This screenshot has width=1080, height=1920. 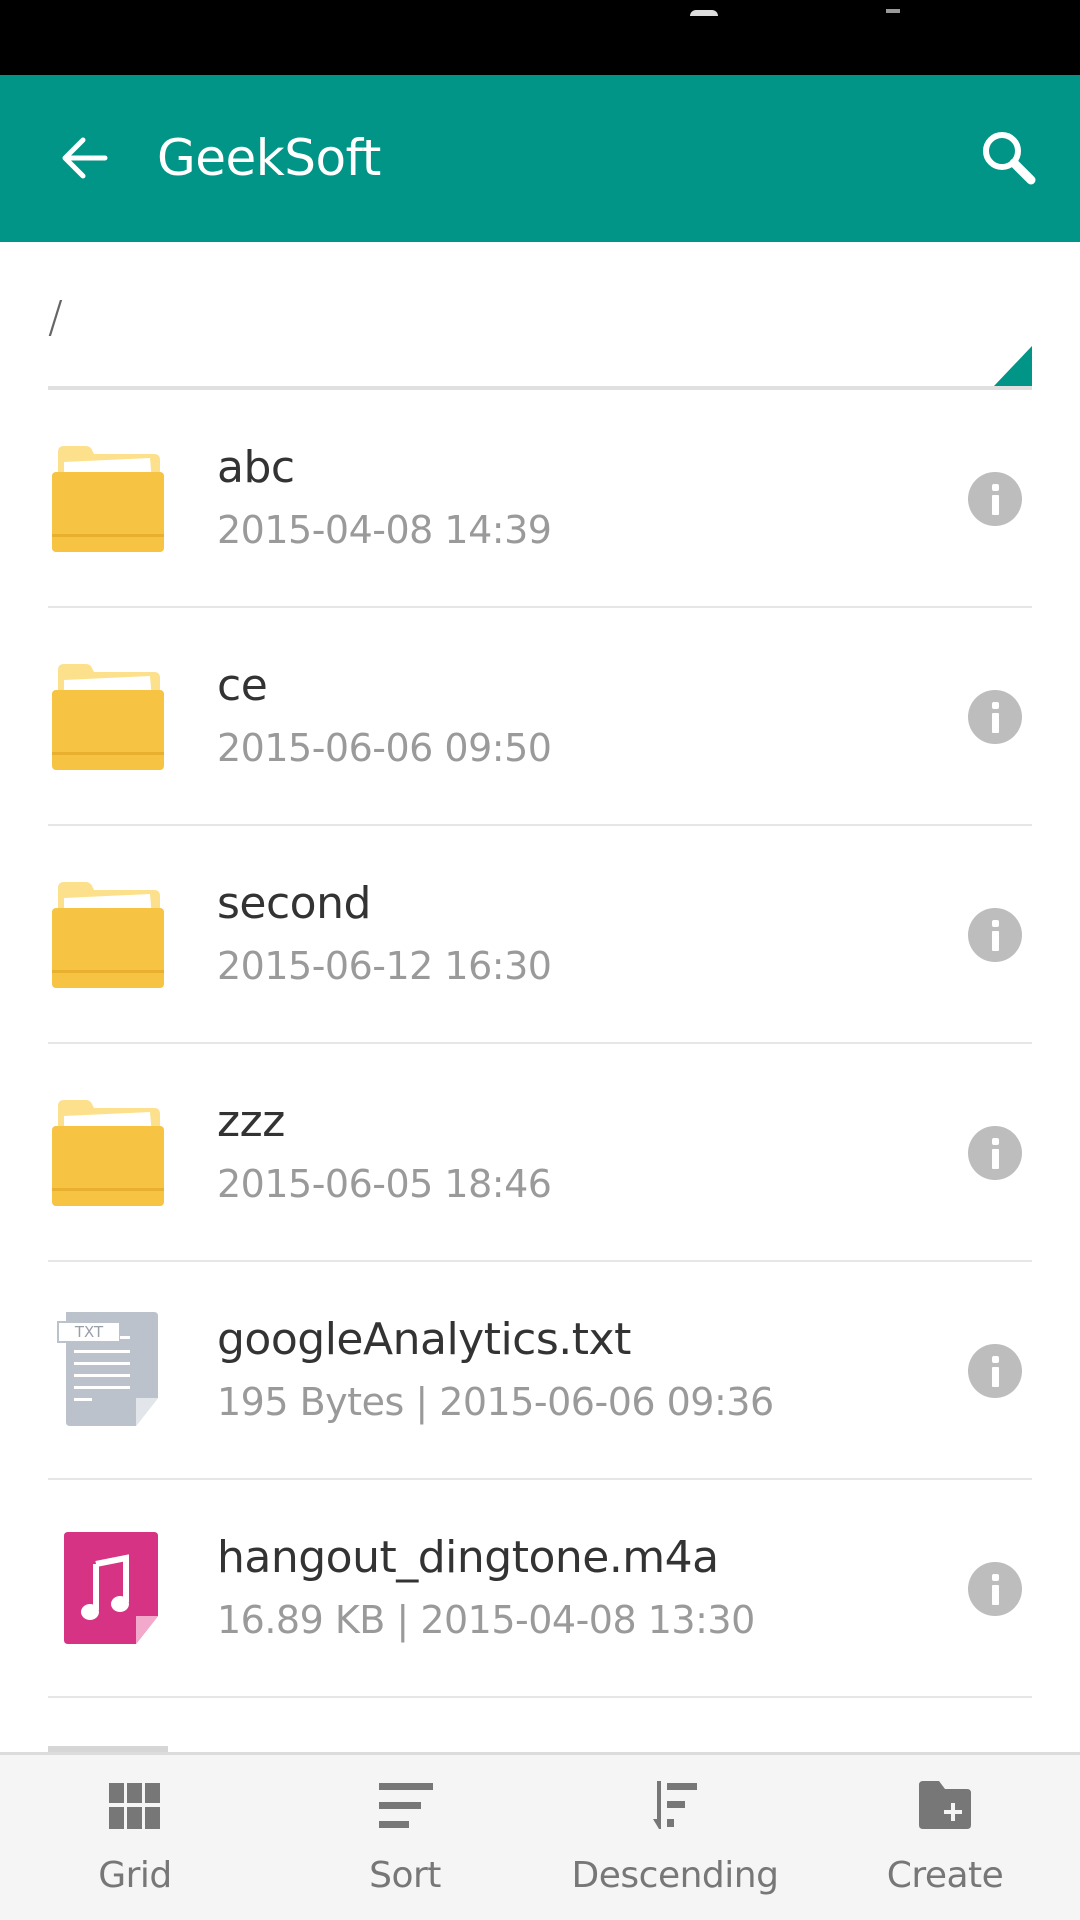 What do you see at coordinates (405, 1837) in the screenshot?
I see `sort-button: Sort` at bounding box center [405, 1837].